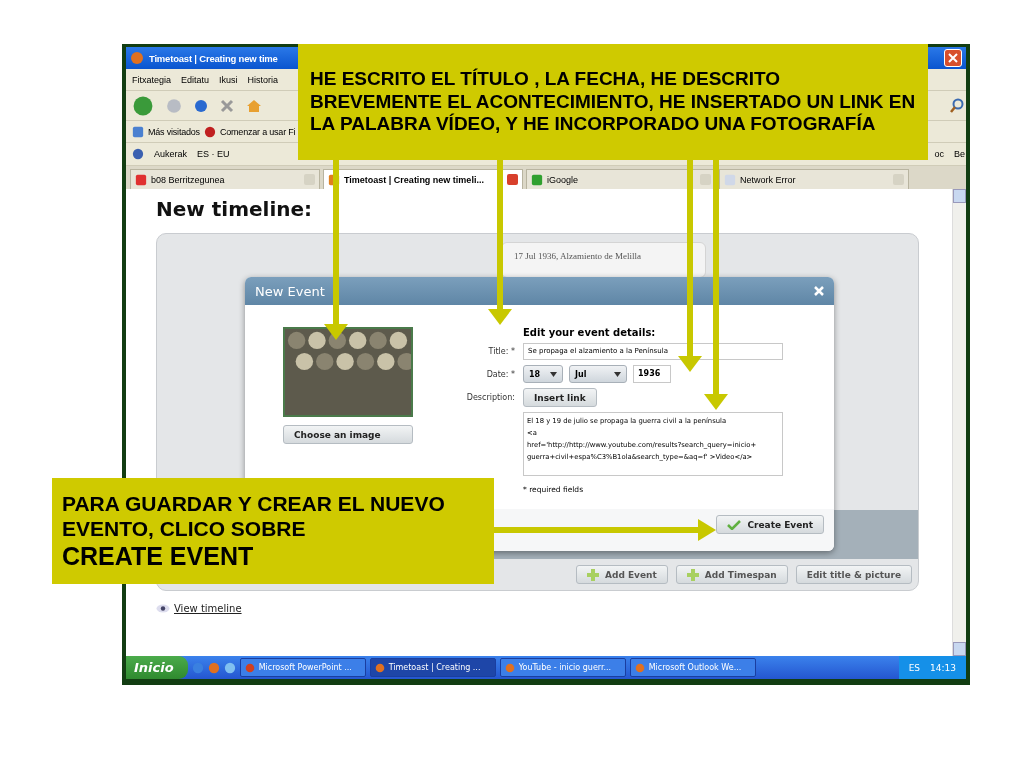  I want to click on callout-text: PARA GUARDAR Y CREAR EL NUEVO EVENTO, CLICO SOBRE, so click(254, 516).